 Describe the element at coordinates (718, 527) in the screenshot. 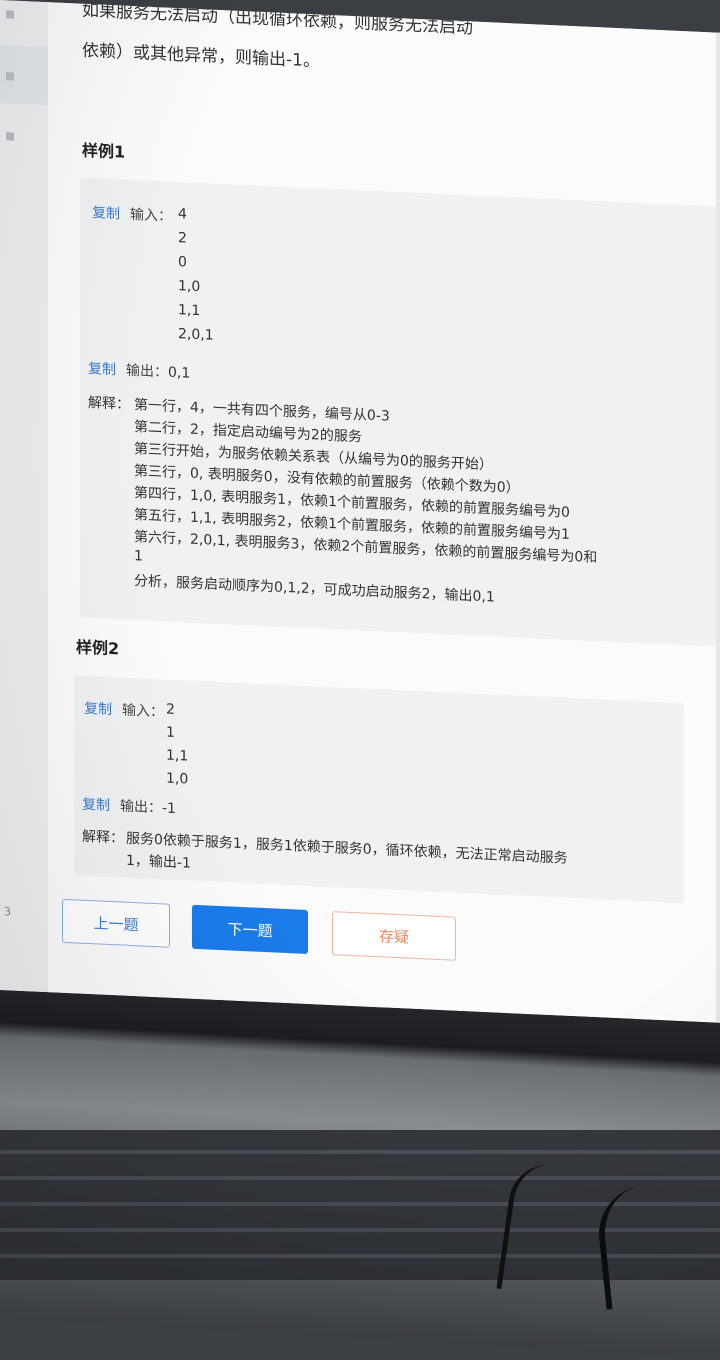

I see `scrollbar` at that location.